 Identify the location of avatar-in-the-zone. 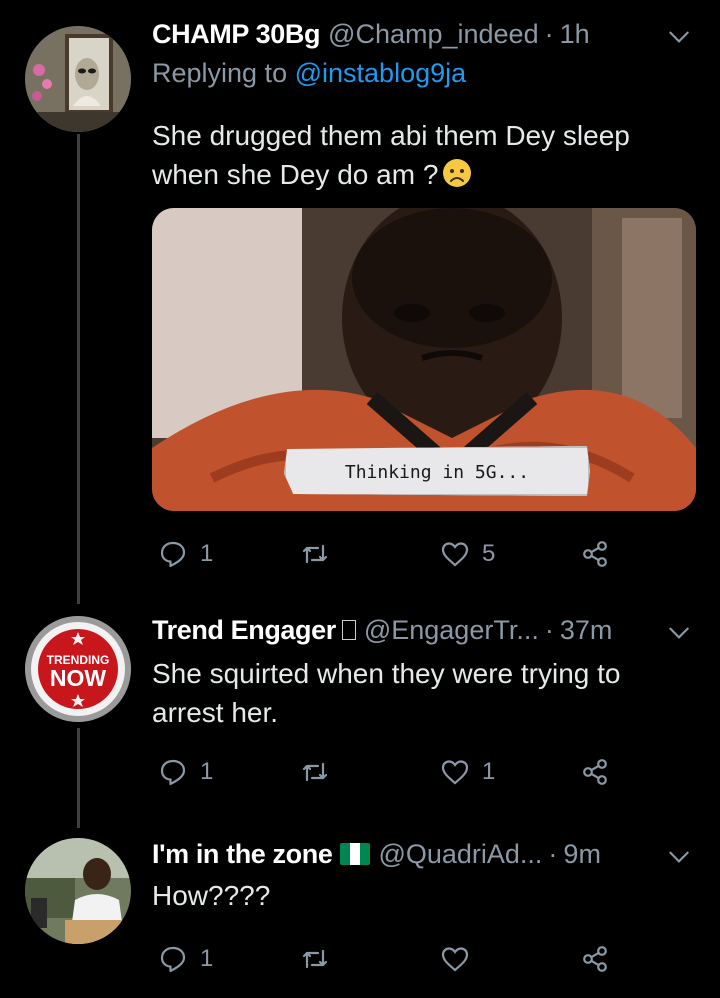
(78, 891).